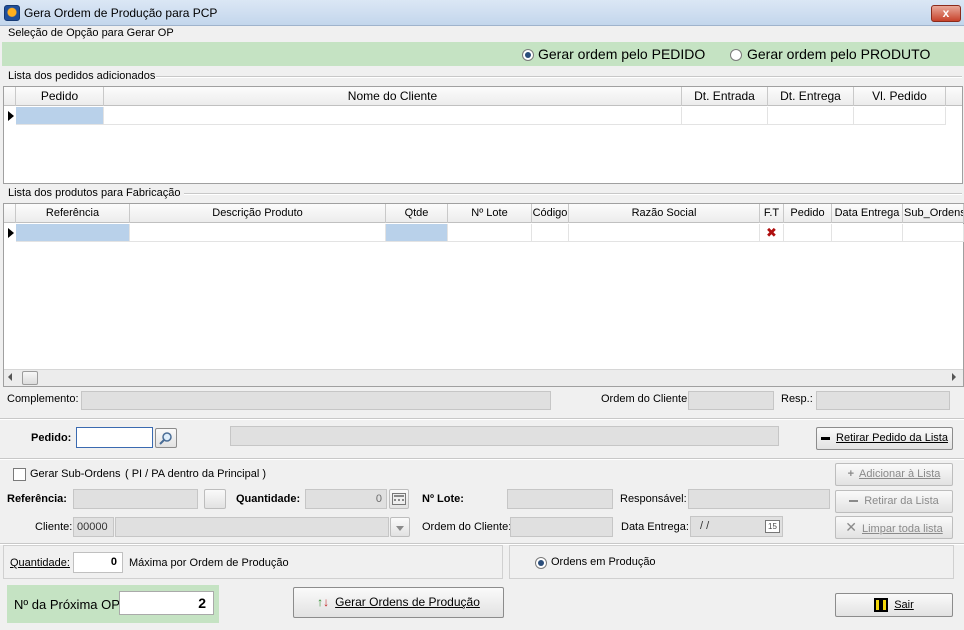 The height and width of the screenshot is (630, 964). I want to click on limpar-lista-button: ✕ Limpar toda lista, so click(894, 527).